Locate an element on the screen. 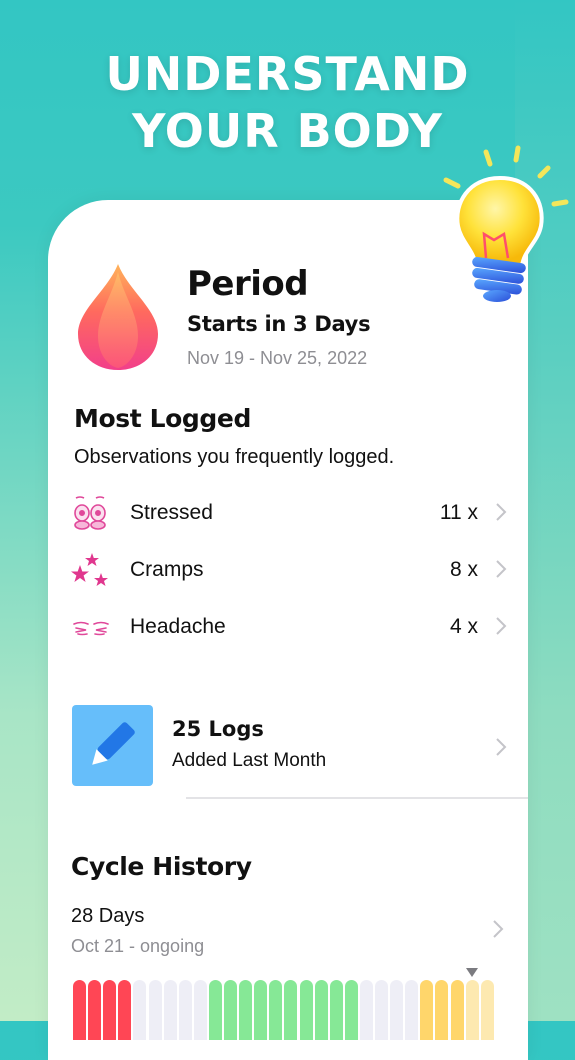 This screenshot has height=1060, width=575. item-count: 8 x is located at coordinates (463, 569).